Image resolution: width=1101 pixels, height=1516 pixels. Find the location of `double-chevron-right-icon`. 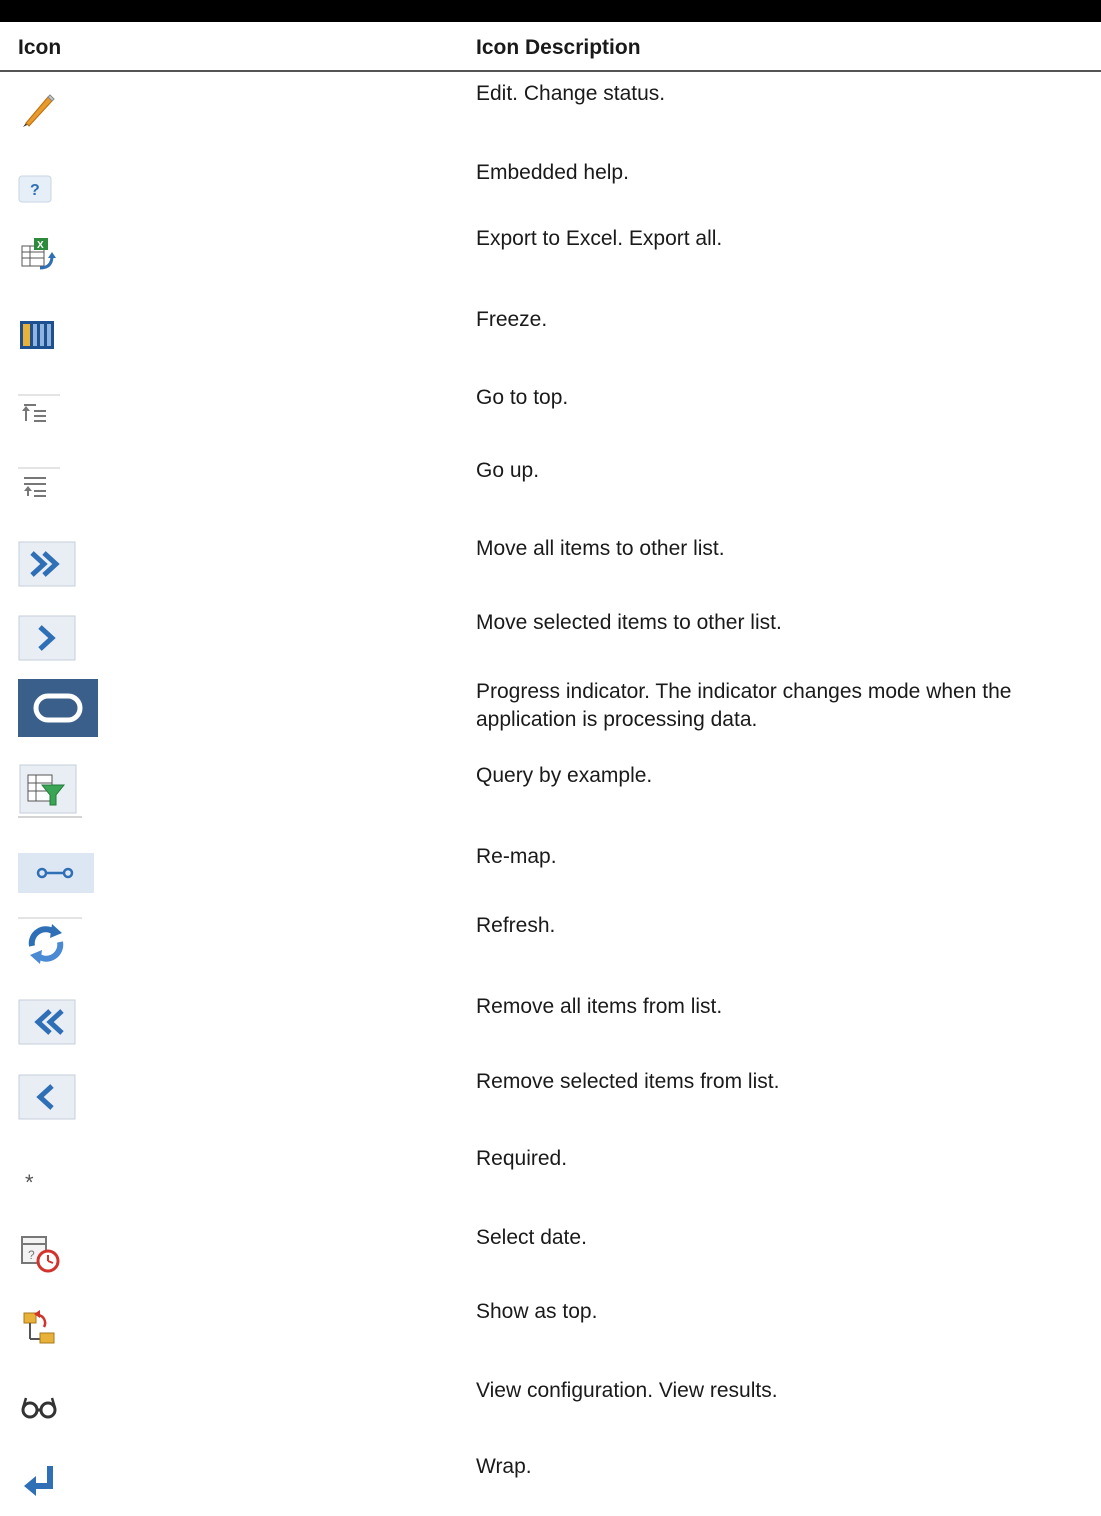

double-chevron-right-icon is located at coordinates (57, 564).